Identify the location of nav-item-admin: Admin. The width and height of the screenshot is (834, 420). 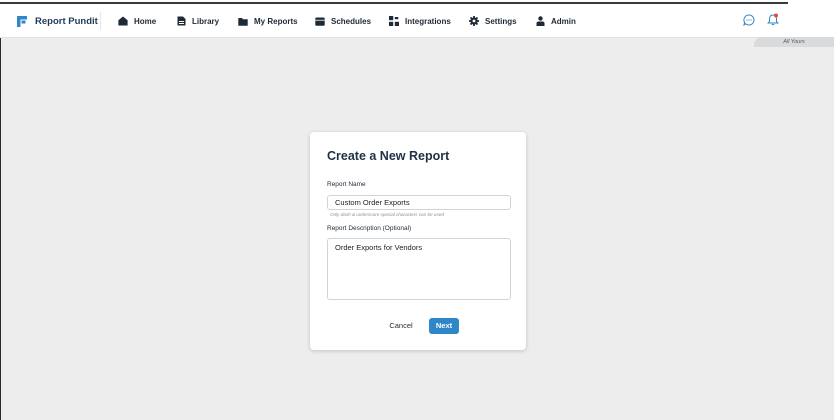
(556, 21).